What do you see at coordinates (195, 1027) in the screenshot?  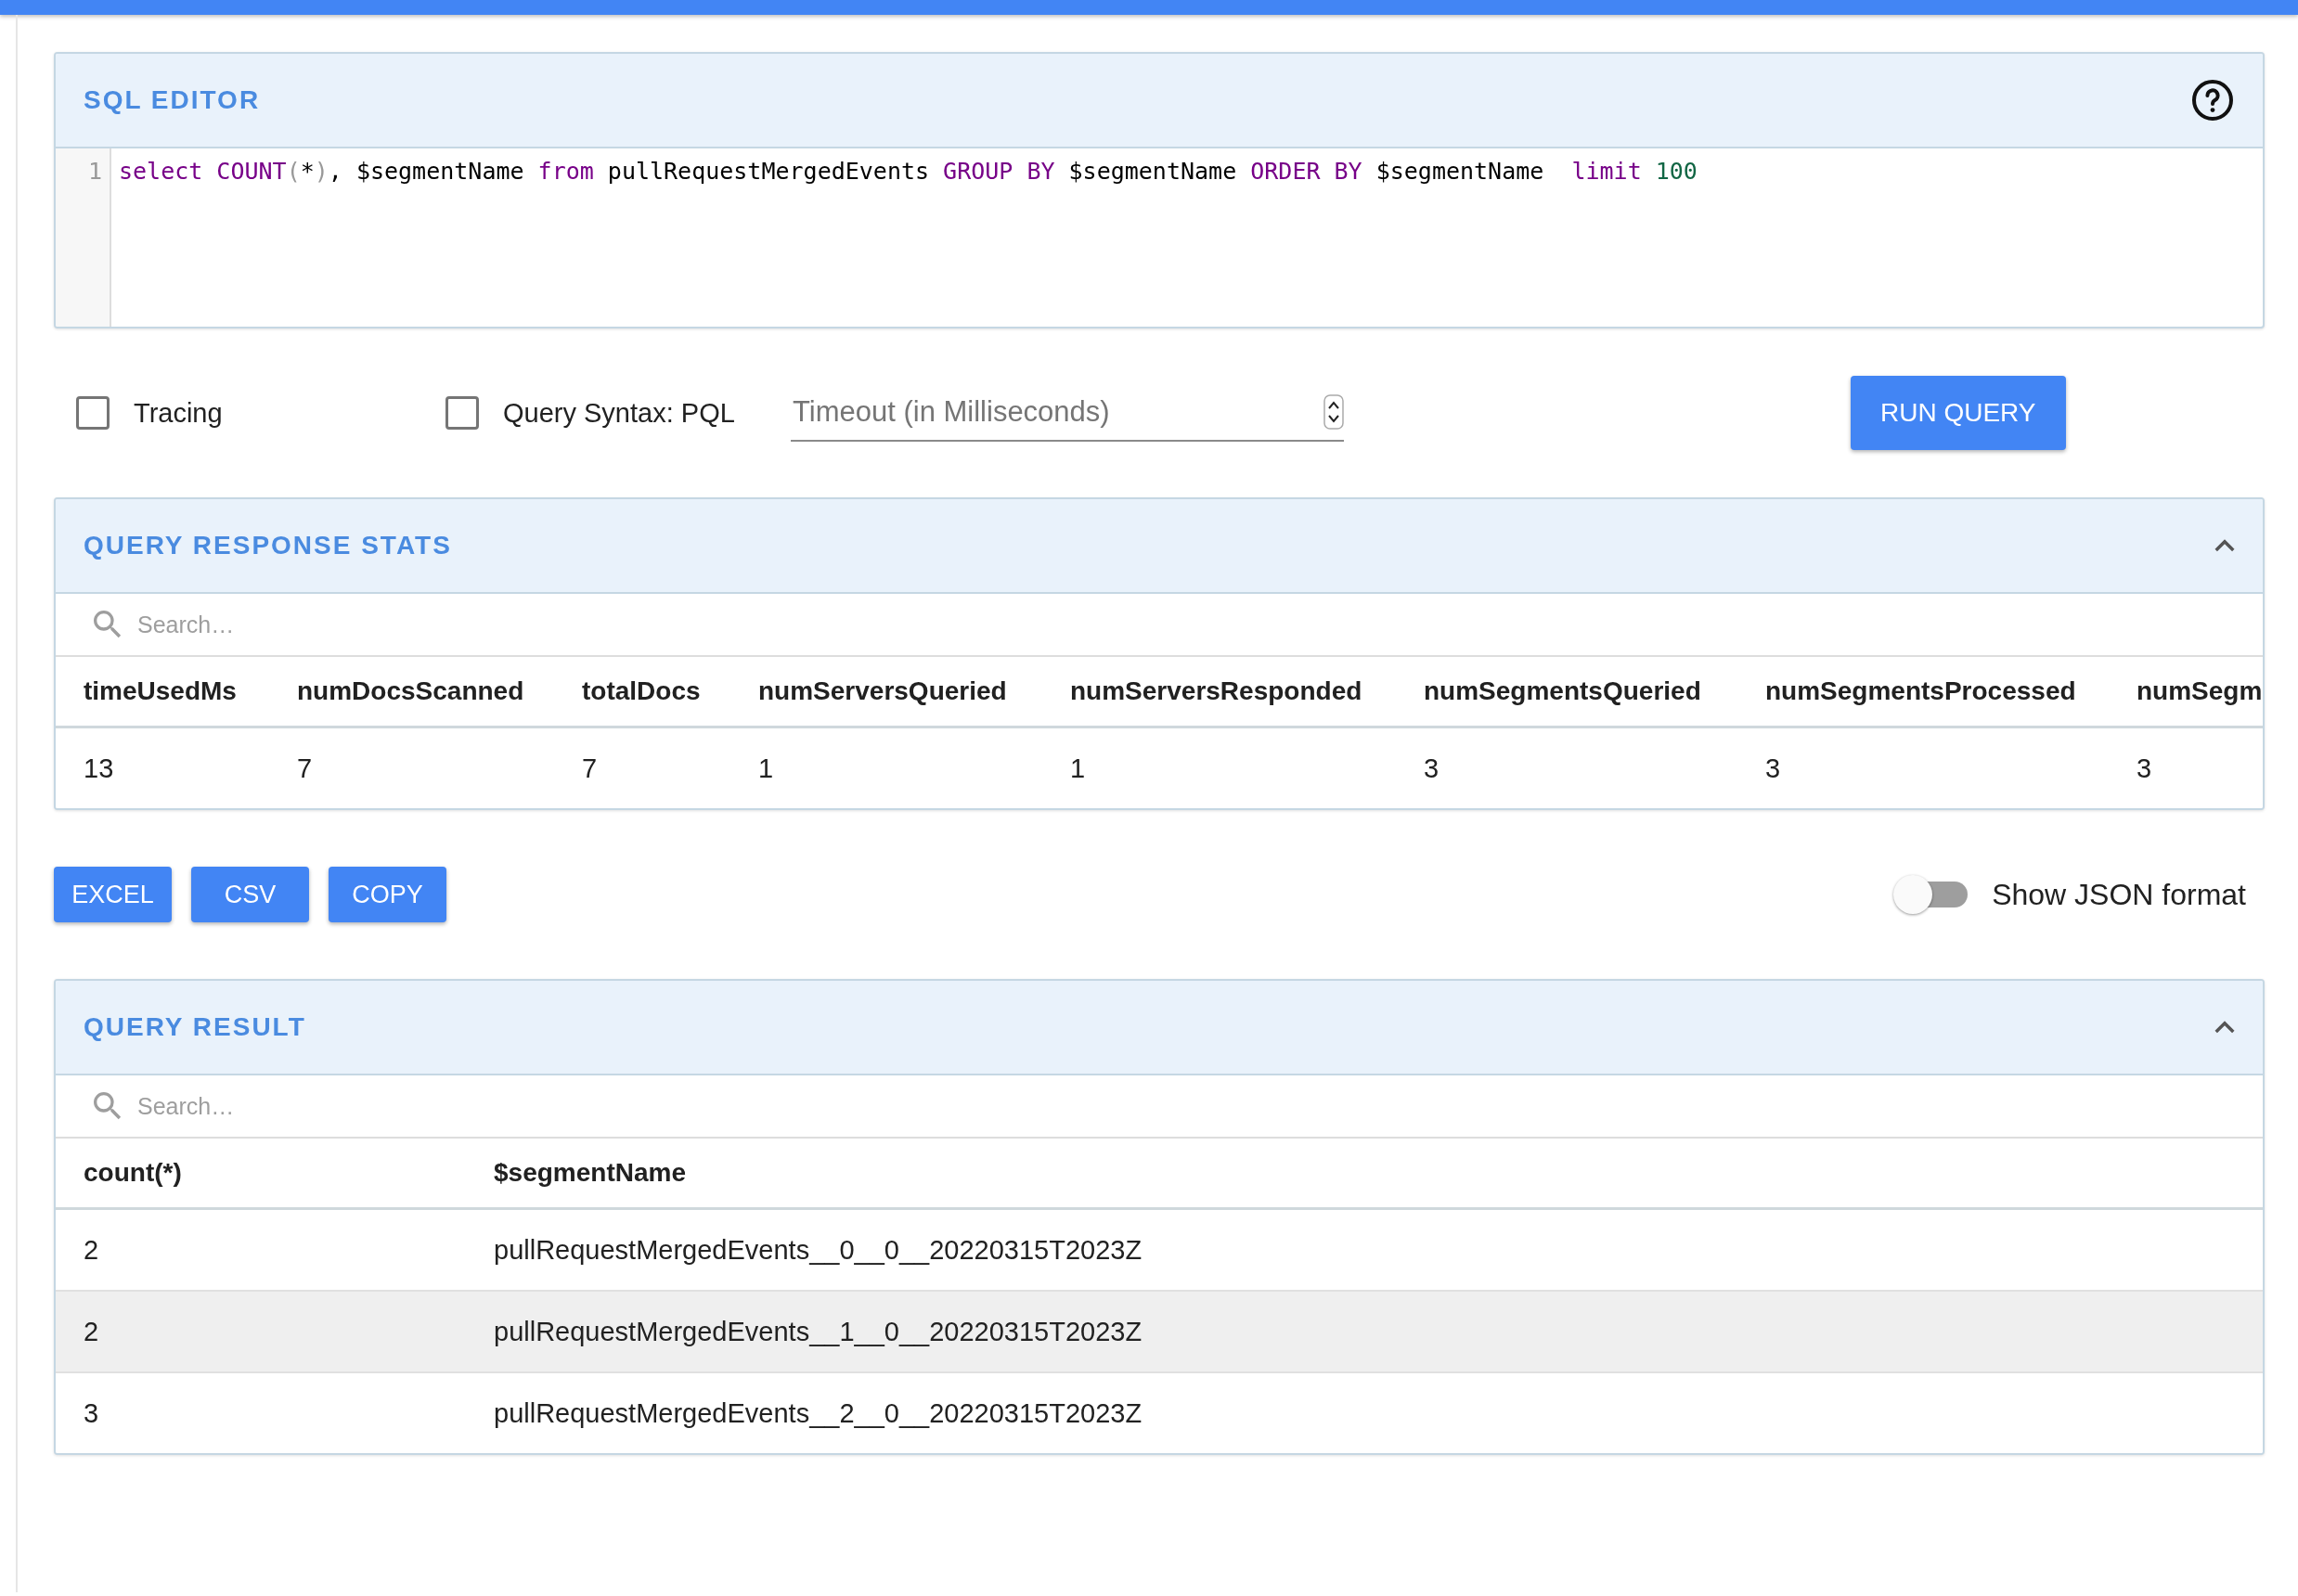 I see `panel-title: QUERY RESULT` at bounding box center [195, 1027].